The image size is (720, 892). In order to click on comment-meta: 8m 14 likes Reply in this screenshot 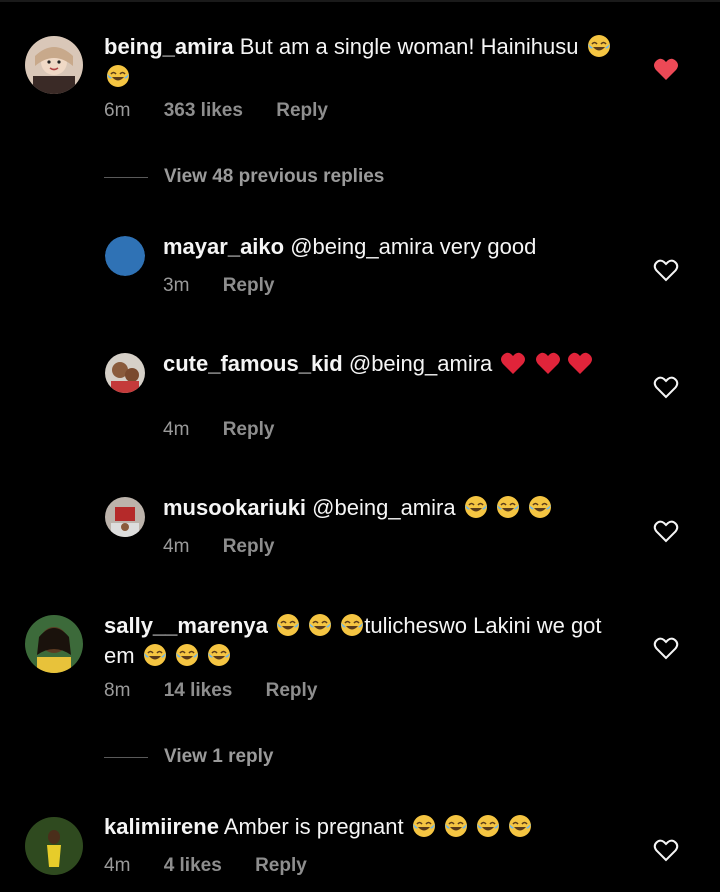, I will do `click(224, 691)`.